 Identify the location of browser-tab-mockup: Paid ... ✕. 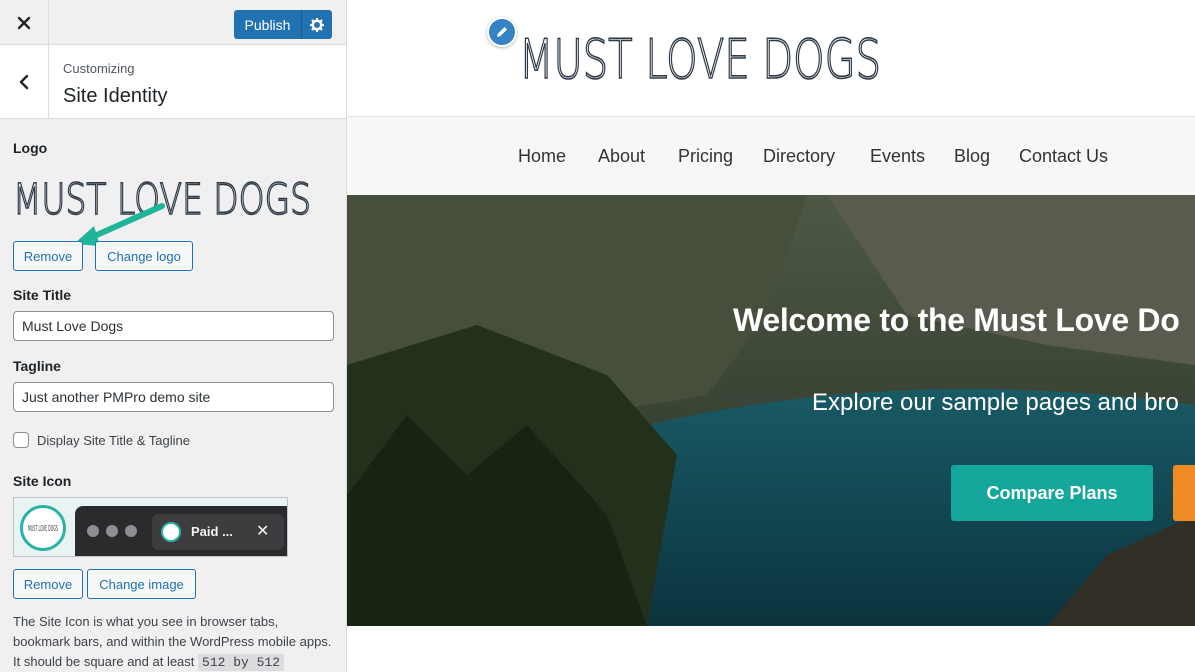
(181, 531).